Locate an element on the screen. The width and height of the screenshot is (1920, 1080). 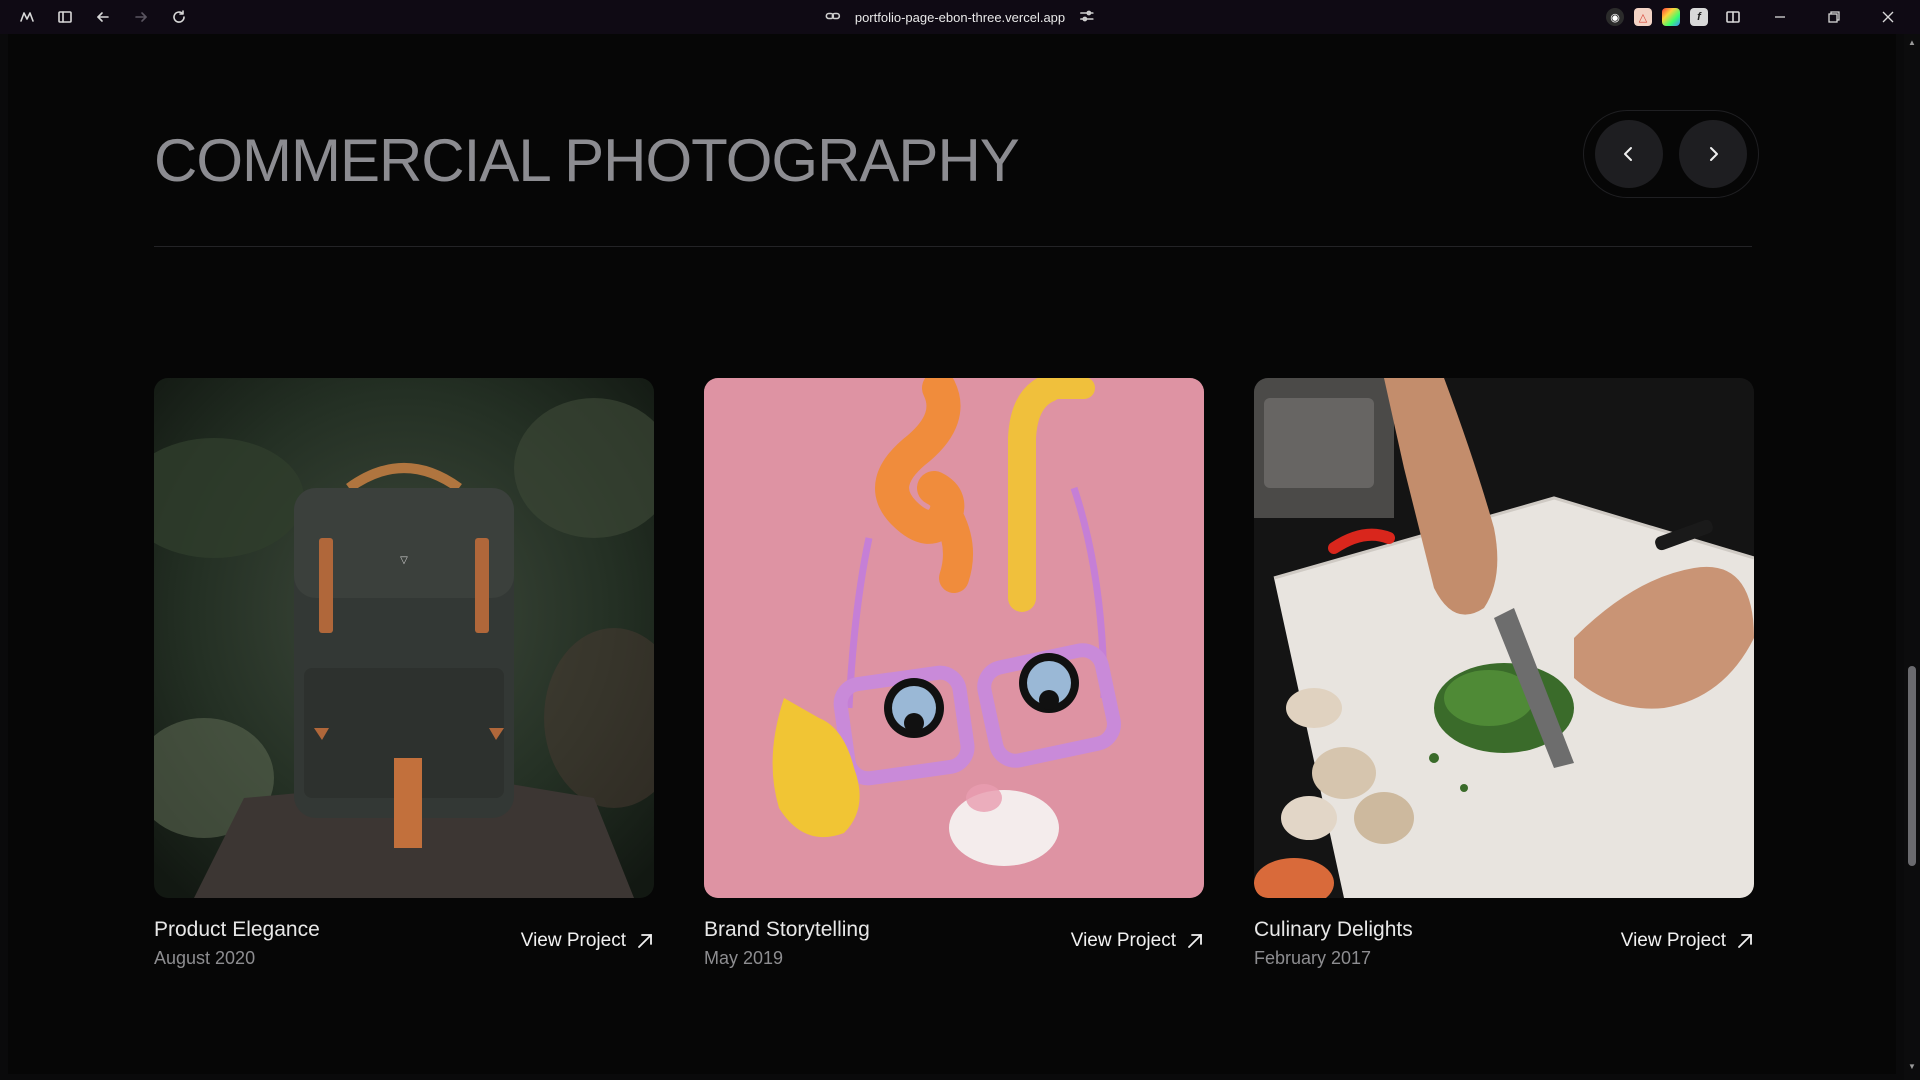
scroll-thumb is located at coordinates (1912, 766).